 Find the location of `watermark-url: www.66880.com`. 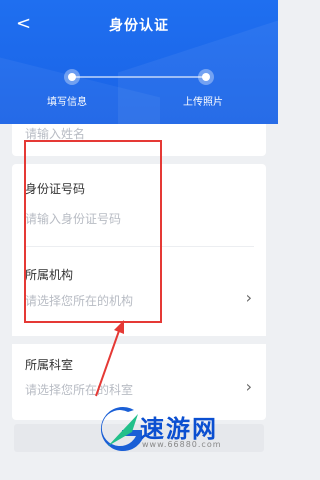

watermark-url: www.66880.com is located at coordinates (182, 444).